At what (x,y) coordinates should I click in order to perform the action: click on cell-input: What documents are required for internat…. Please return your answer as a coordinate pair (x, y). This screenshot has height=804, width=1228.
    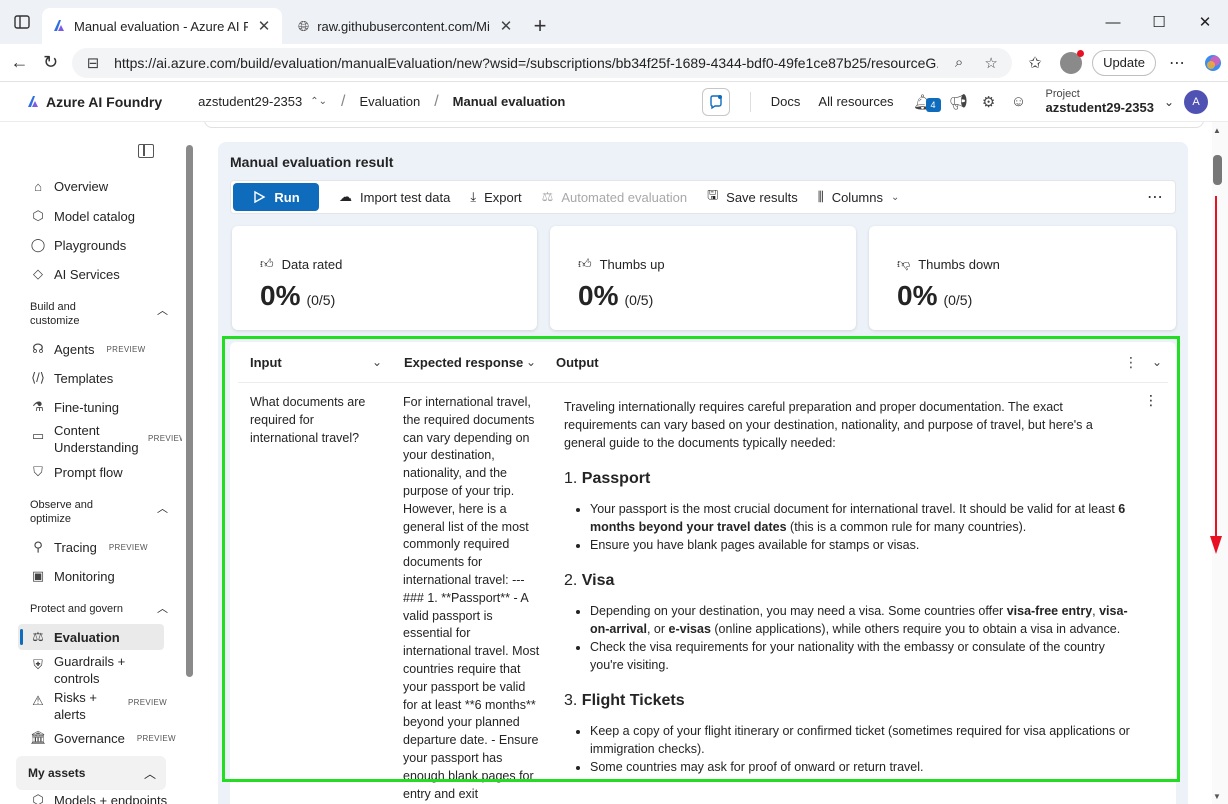
    Looking at the image, I should click on (315, 420).